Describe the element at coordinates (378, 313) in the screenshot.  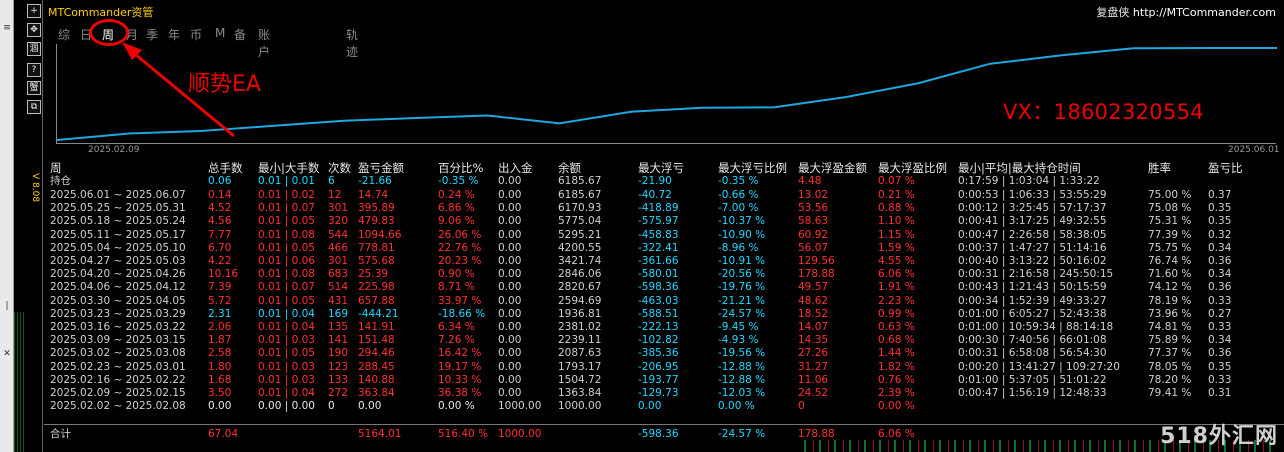
I see `cell-pnl: -444.21` at that location.